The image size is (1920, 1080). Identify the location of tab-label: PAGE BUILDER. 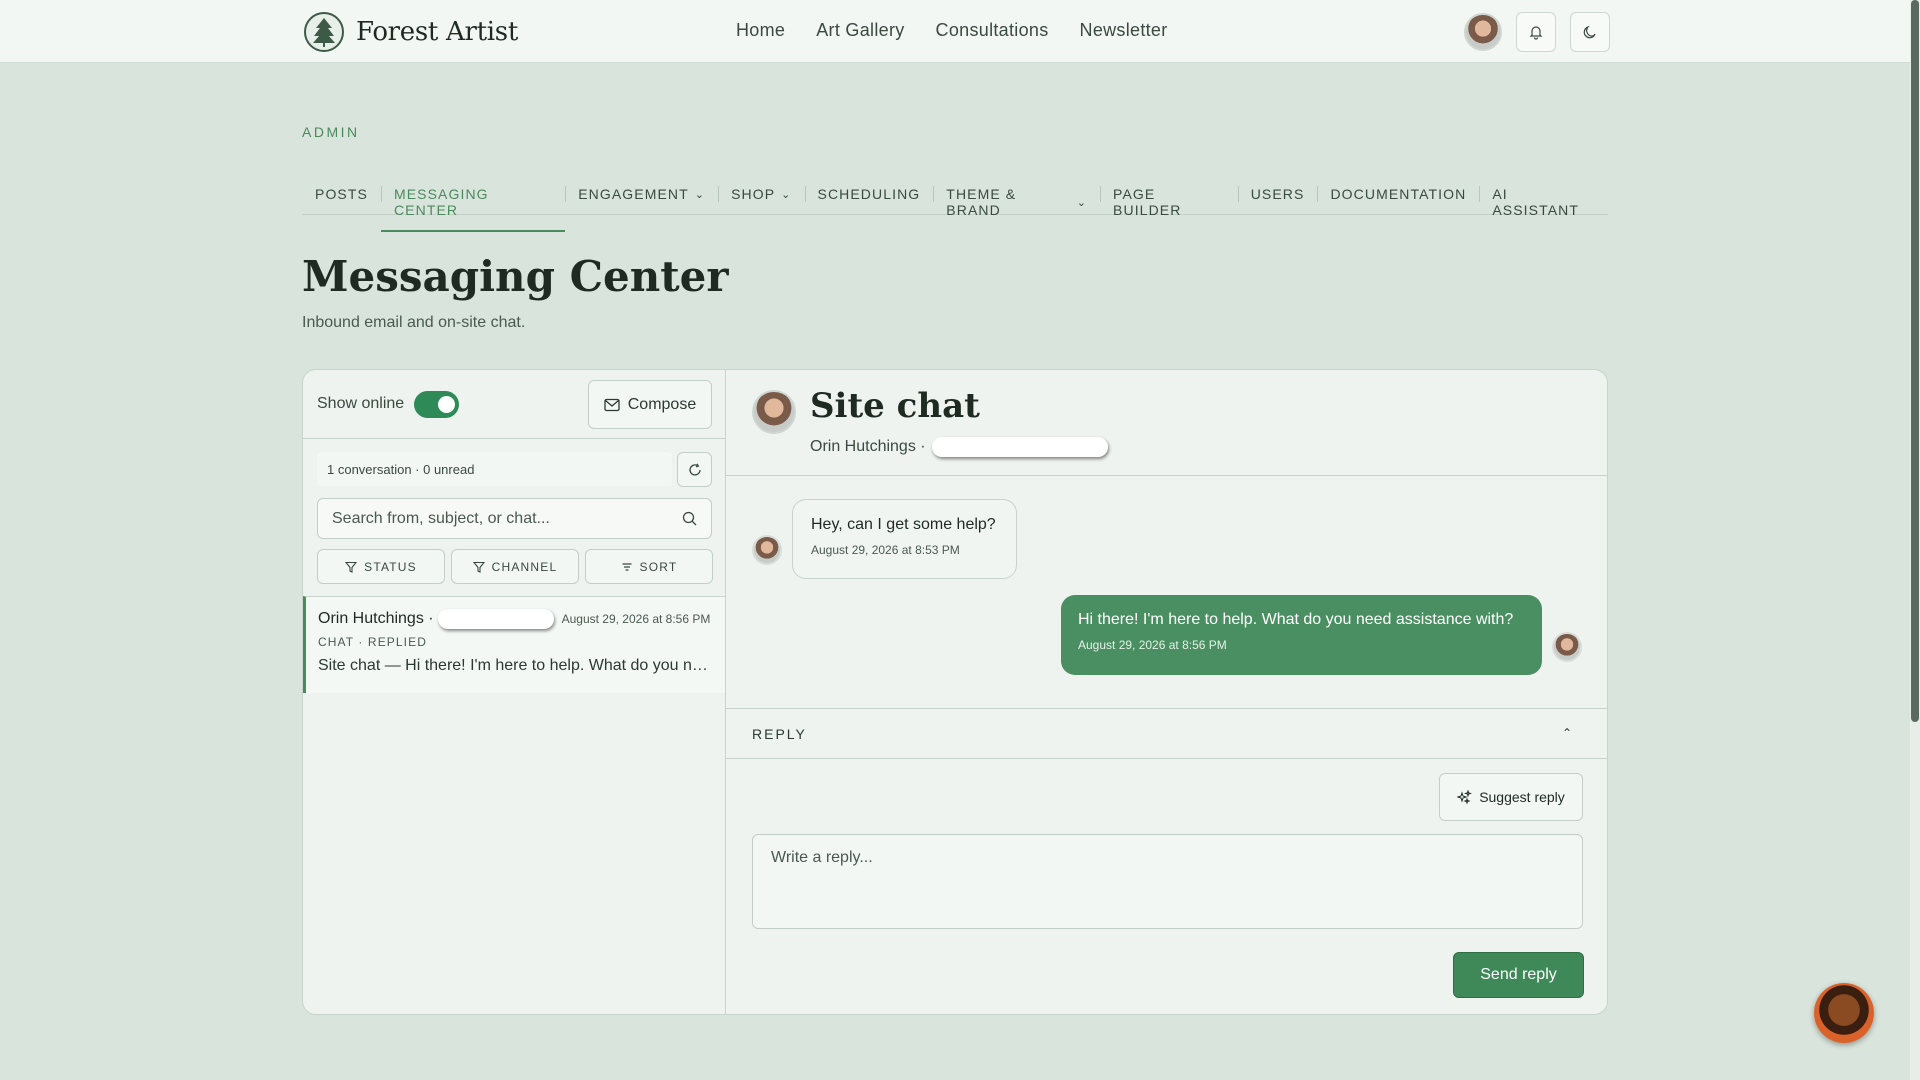
(1147, 202).